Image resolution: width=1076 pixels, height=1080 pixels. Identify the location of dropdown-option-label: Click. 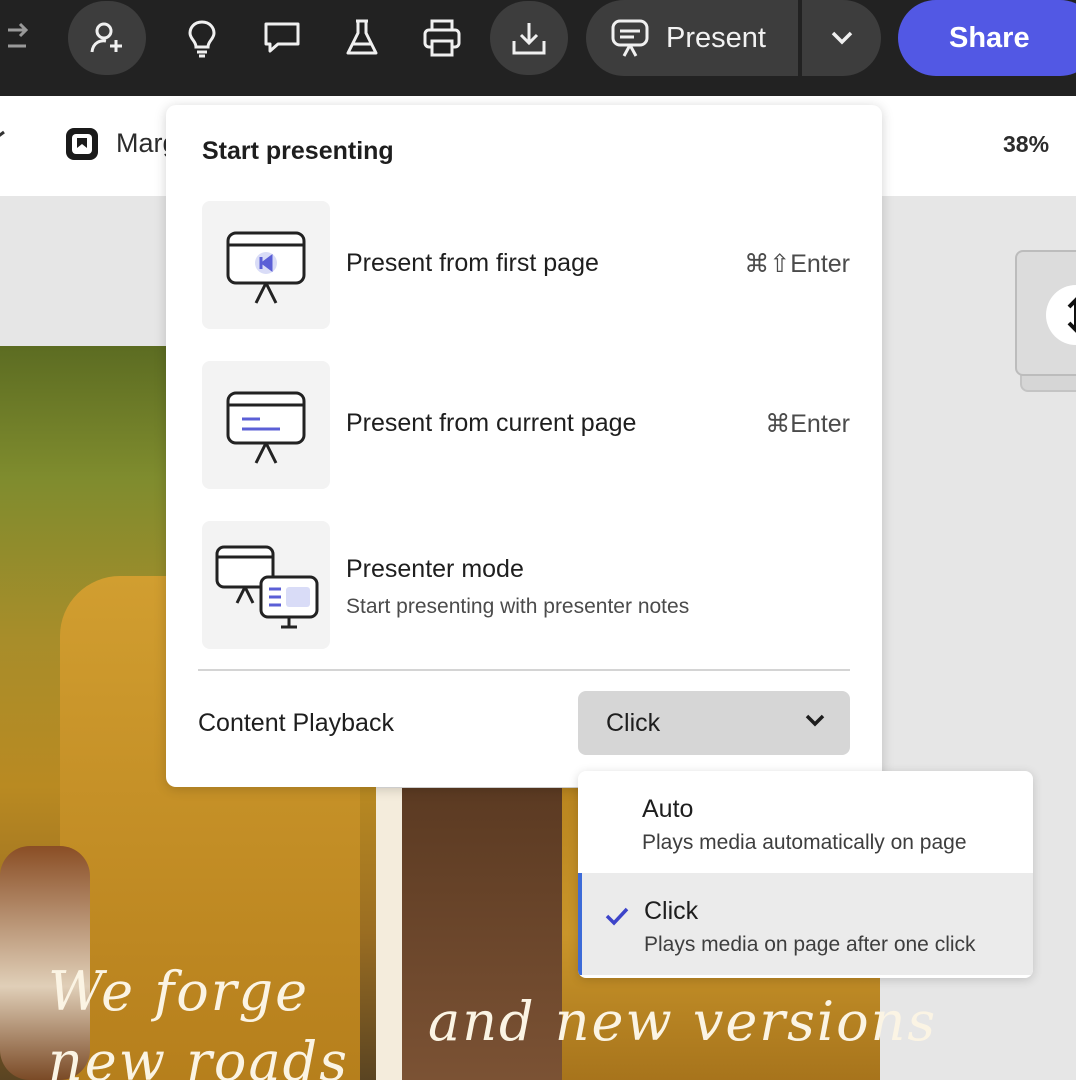
(671, 911).